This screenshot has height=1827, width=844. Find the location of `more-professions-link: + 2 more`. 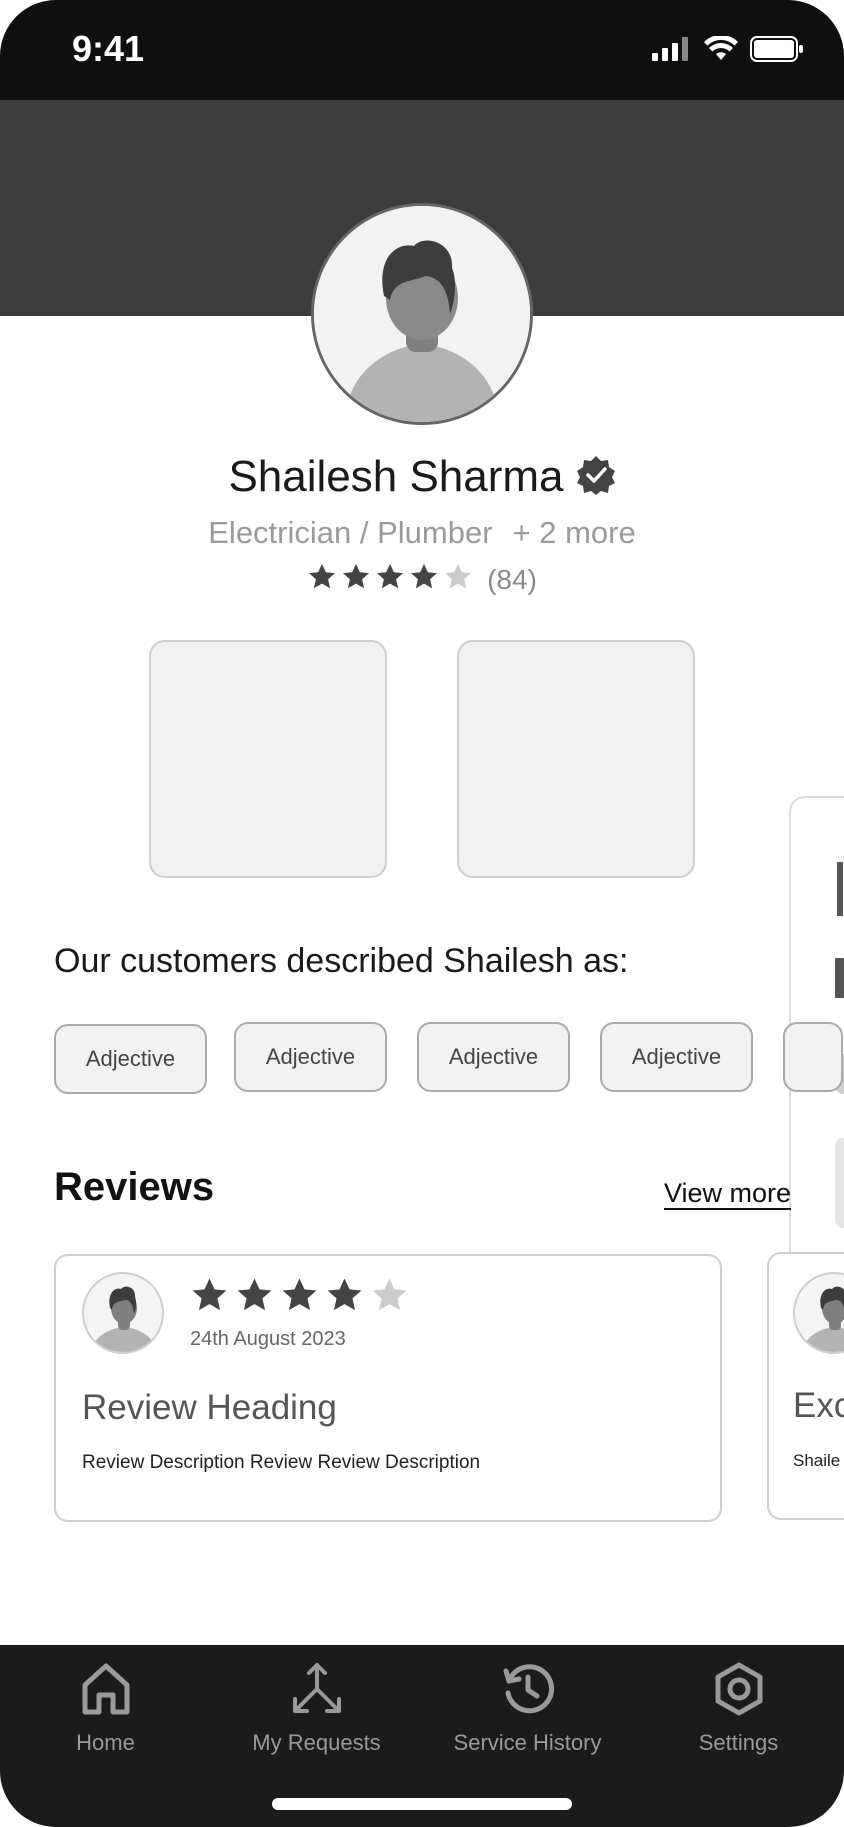

more-professions-link: + 2 more is located at coordinates (574, 533).